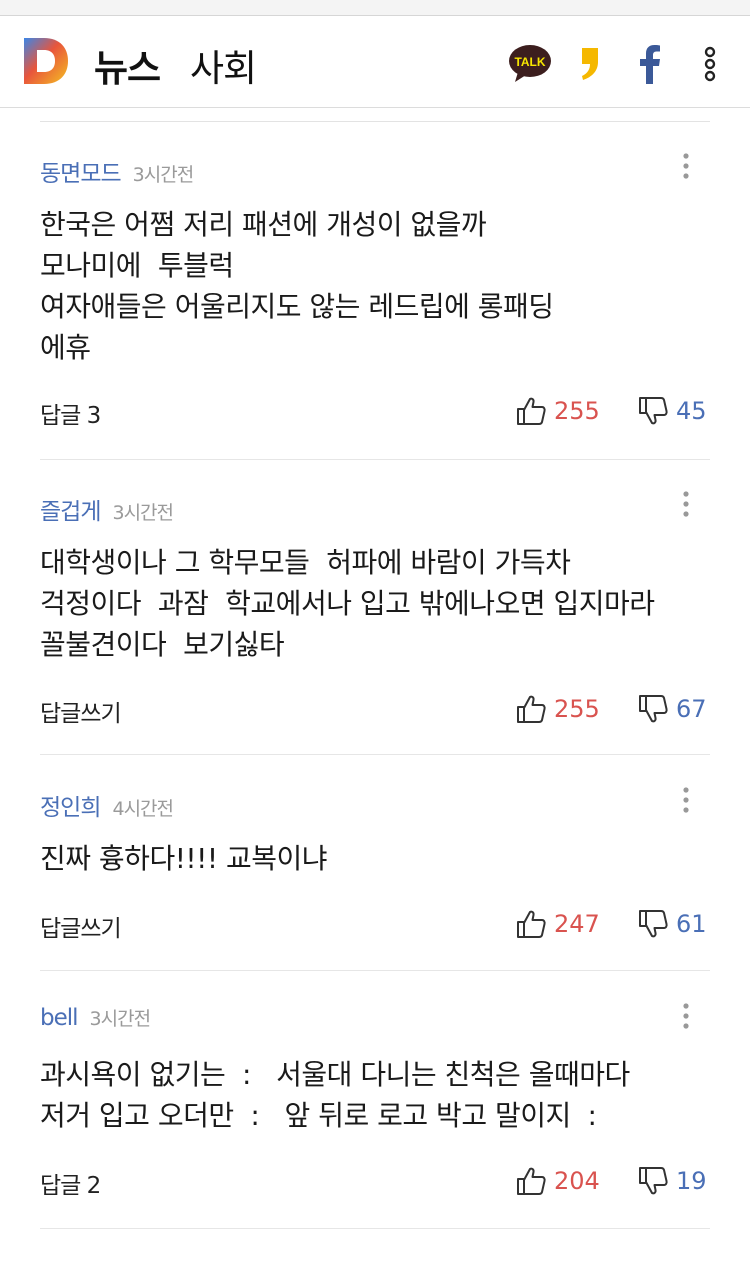 The image size is (750, 1267). What do you see at coordinates (375, 121) in the screenshot?
I see `list-divider` at bounding box center [375, 121].